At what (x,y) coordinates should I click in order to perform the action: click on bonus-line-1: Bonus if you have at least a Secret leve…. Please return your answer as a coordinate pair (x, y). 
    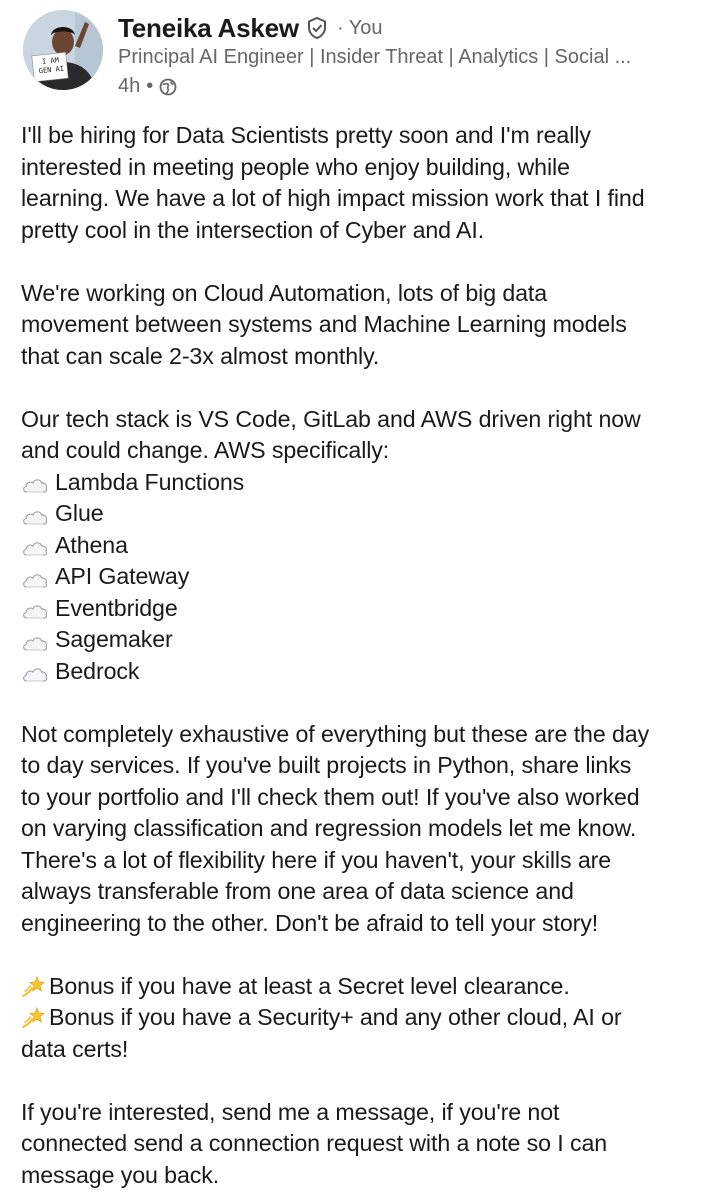
    Looking at the image, I should click on (309, 985).